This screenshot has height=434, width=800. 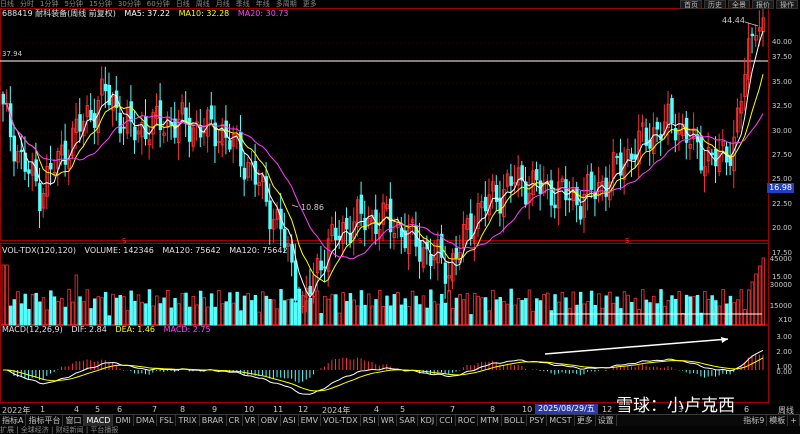 What do you see at coordinates (784, 337) in the screenshot?
I see `y-tick-label: 3.00` at bounding box center [784, 337].